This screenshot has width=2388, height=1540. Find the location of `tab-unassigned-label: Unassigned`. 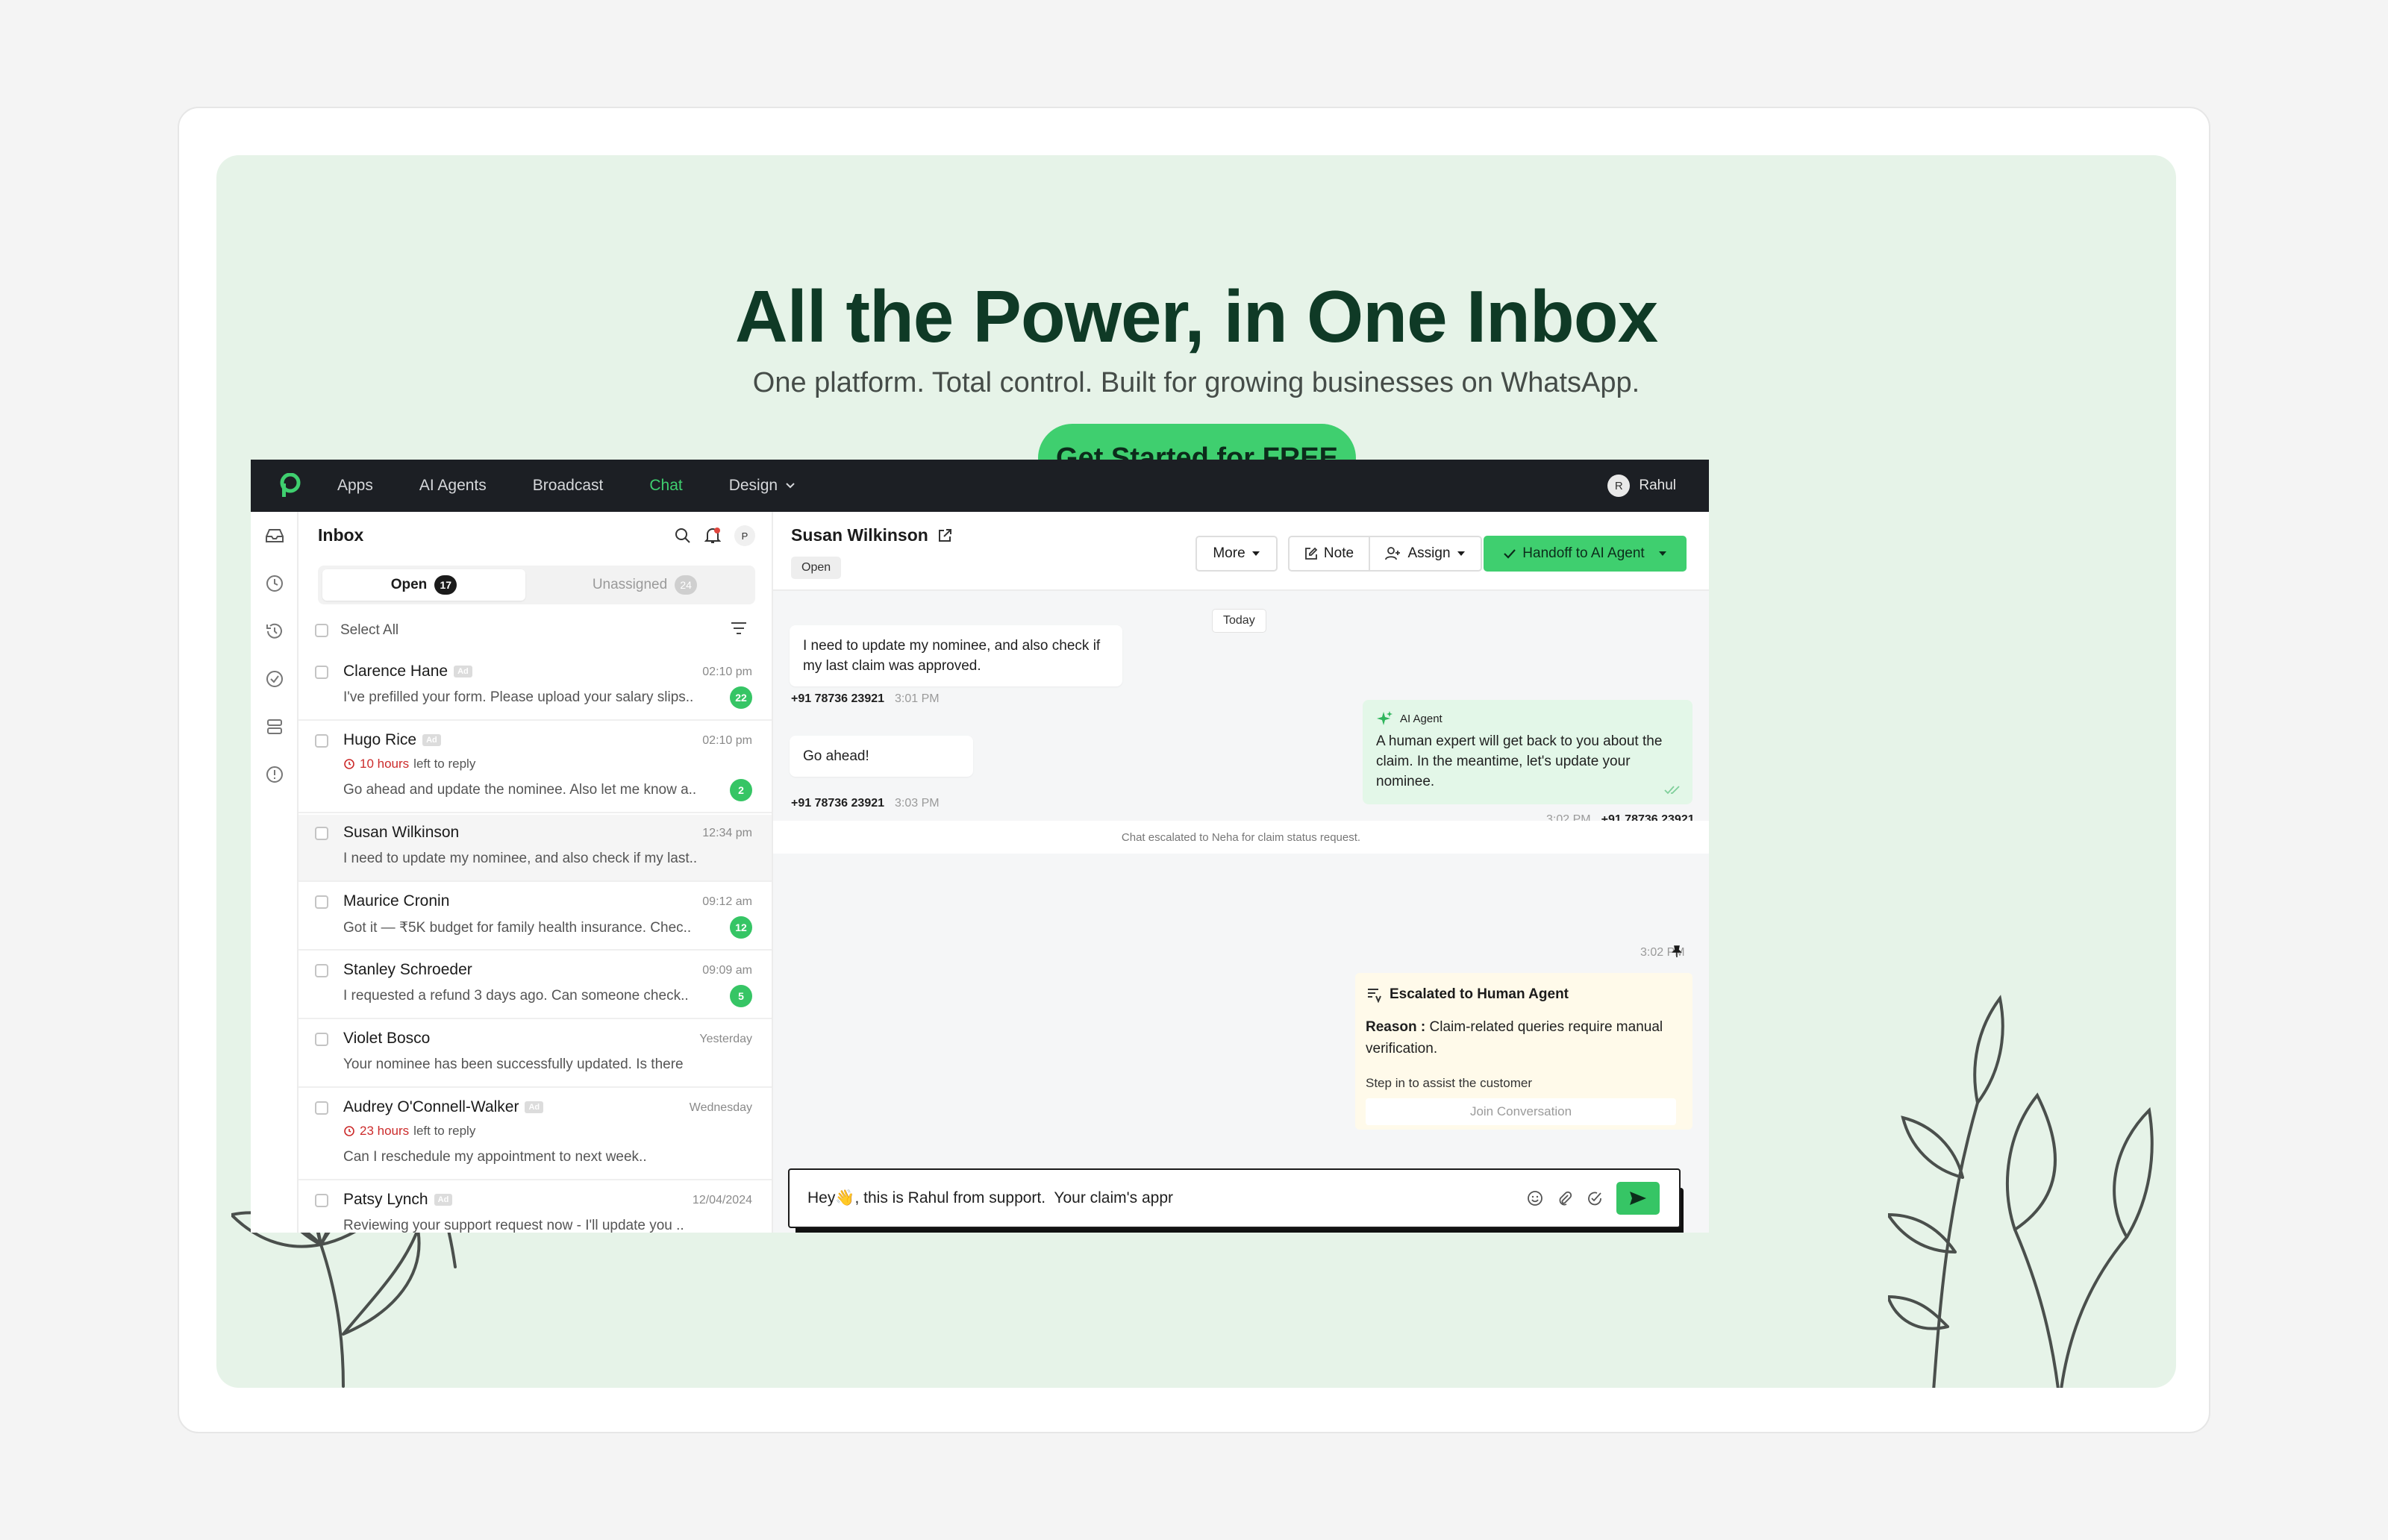

tab-unassigned-label: Unassigned is located at coordinates (630, 584).